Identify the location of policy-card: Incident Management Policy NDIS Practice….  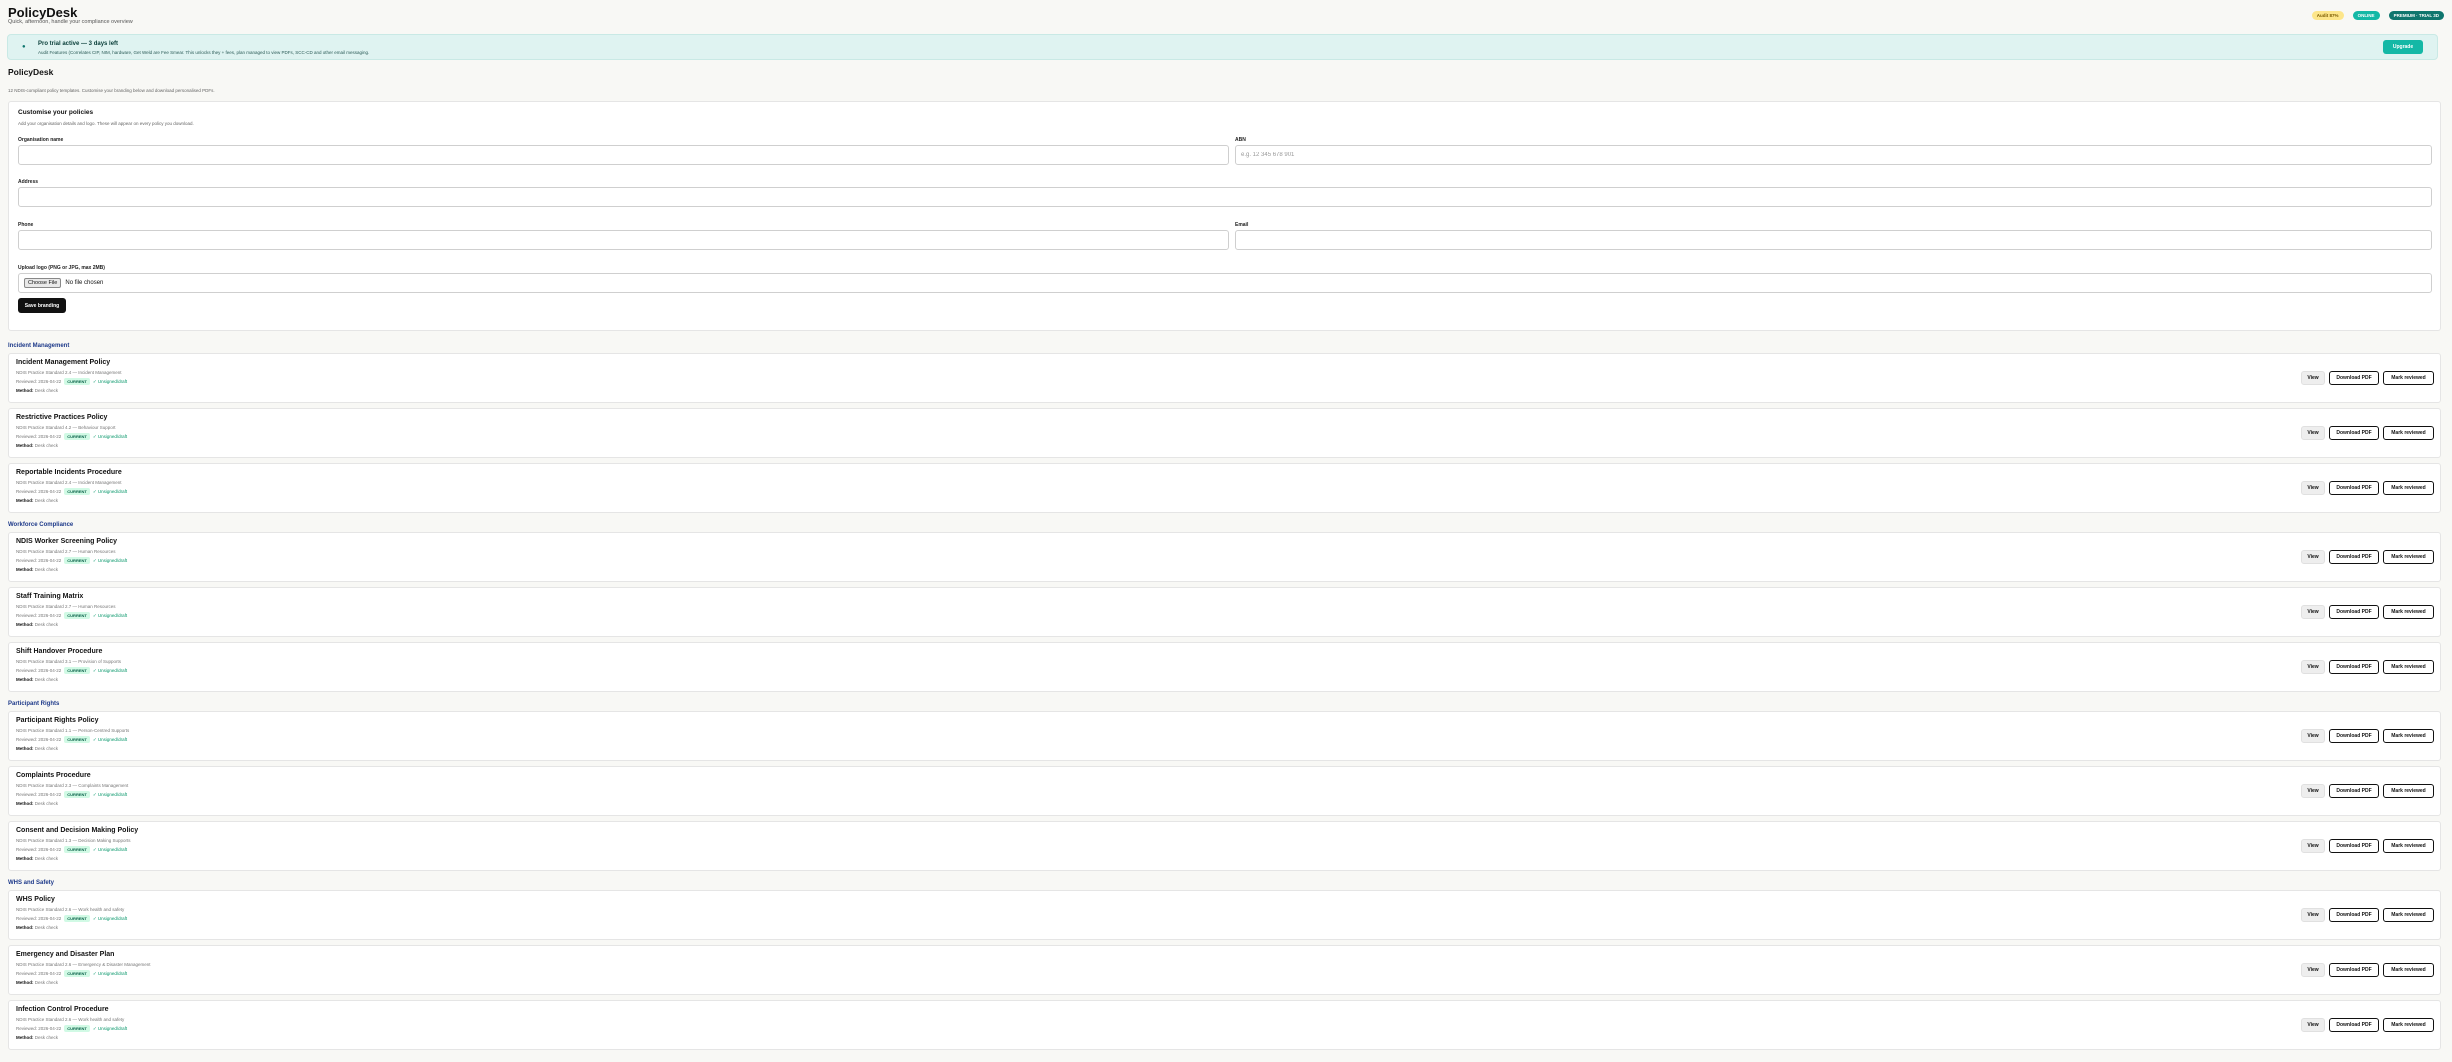
(1224, 378).